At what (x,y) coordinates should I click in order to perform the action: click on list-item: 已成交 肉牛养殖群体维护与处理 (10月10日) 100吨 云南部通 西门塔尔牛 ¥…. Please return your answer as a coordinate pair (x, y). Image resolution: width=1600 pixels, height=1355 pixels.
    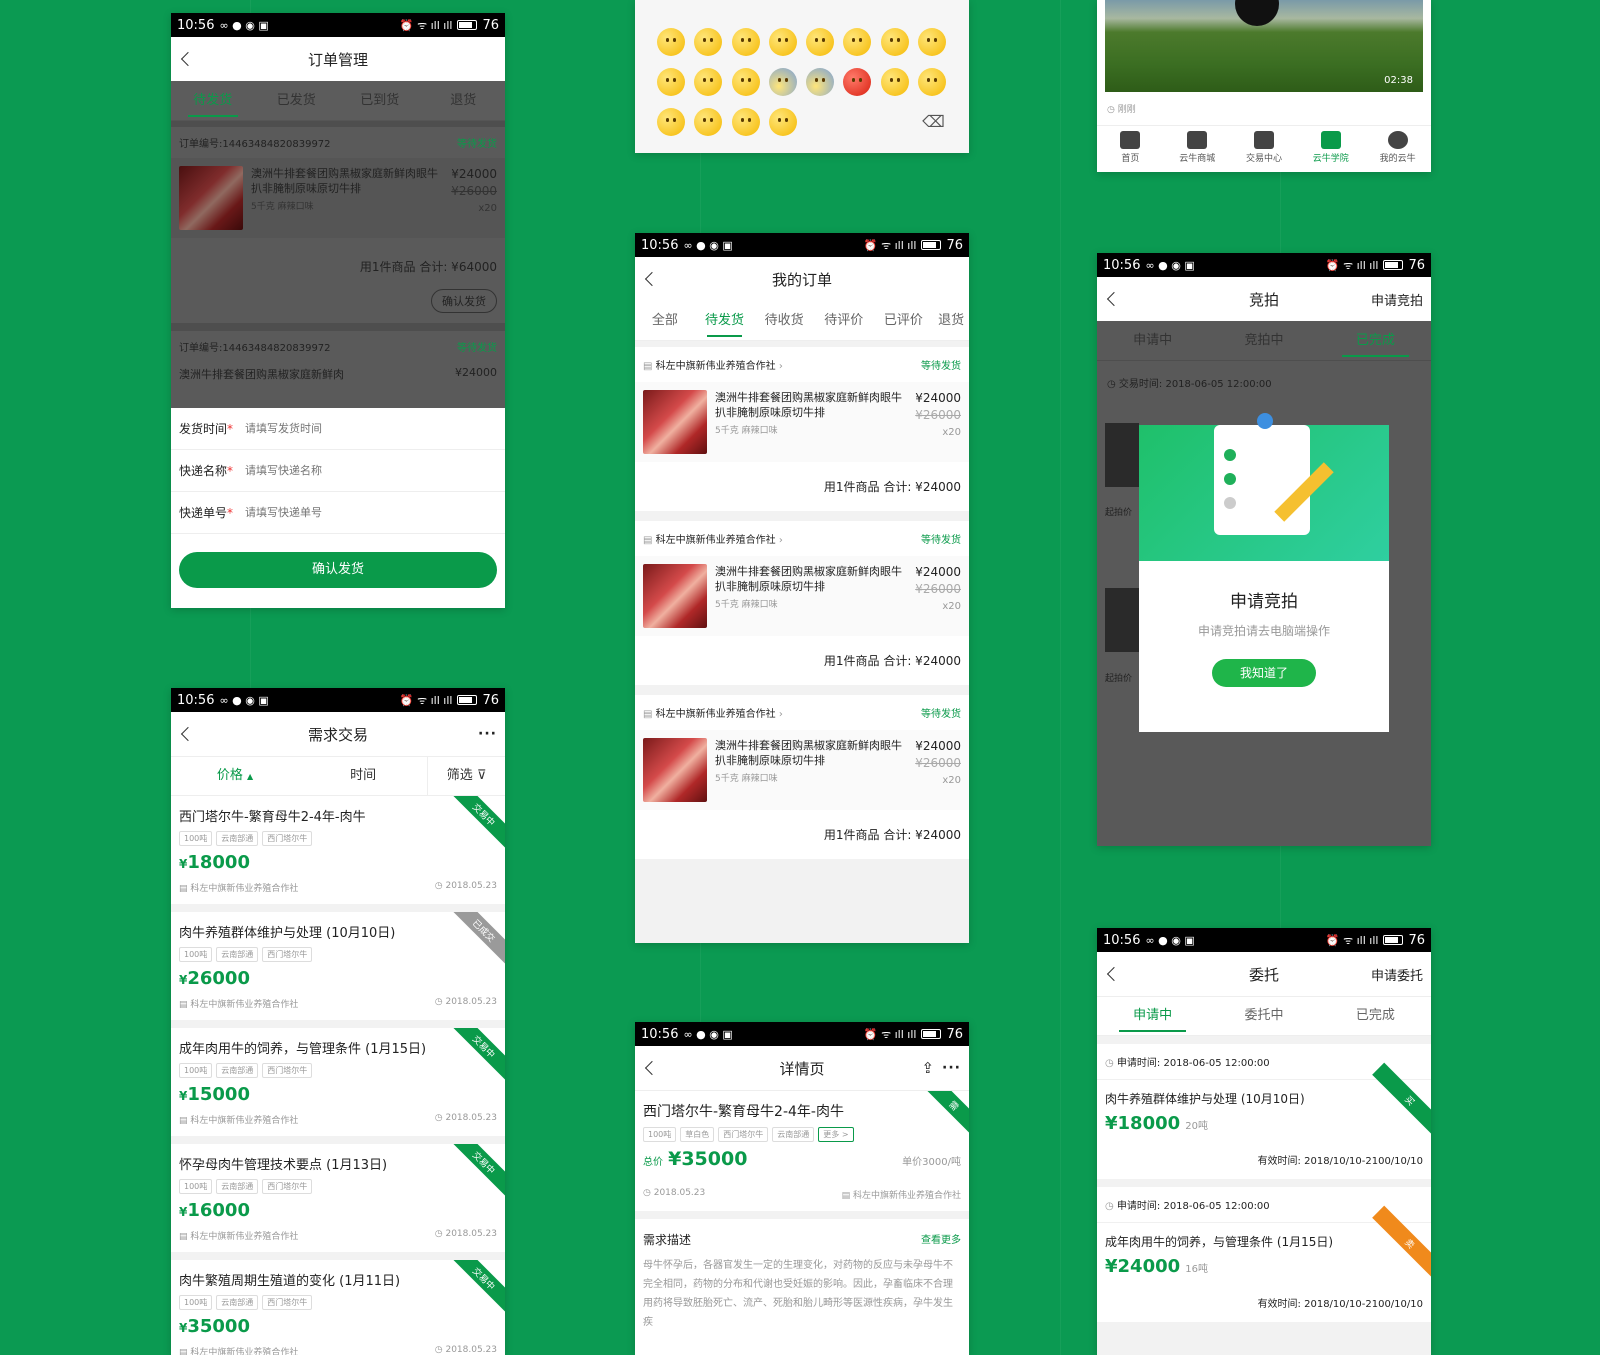
    Looking at the image, I should click on (338, 970).